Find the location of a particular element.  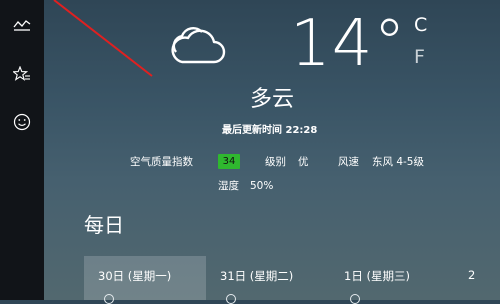

favorites-star-icon is located at coordinates (22, 74).